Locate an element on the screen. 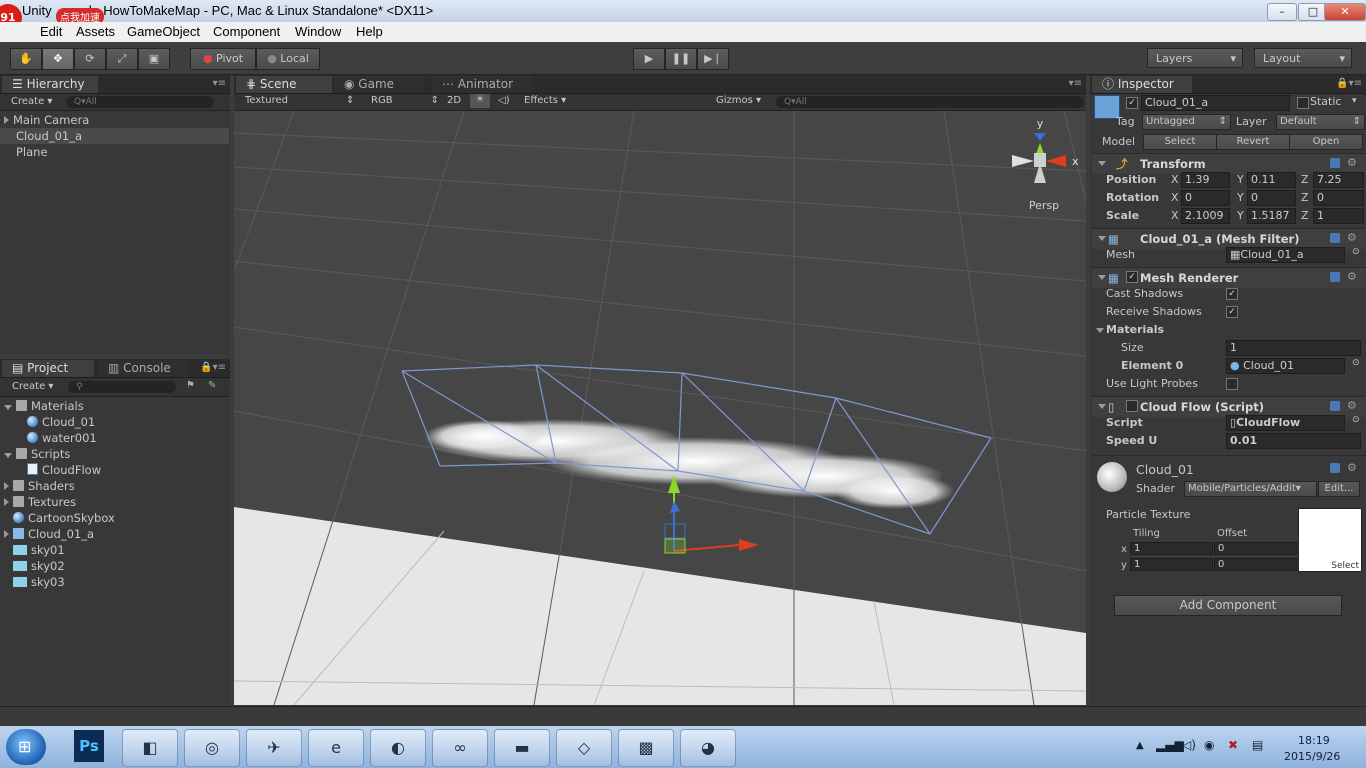 This screenshot has height=768, width=1366. clock-date: 2015/9/26 is located at coordinates (1312, 756).